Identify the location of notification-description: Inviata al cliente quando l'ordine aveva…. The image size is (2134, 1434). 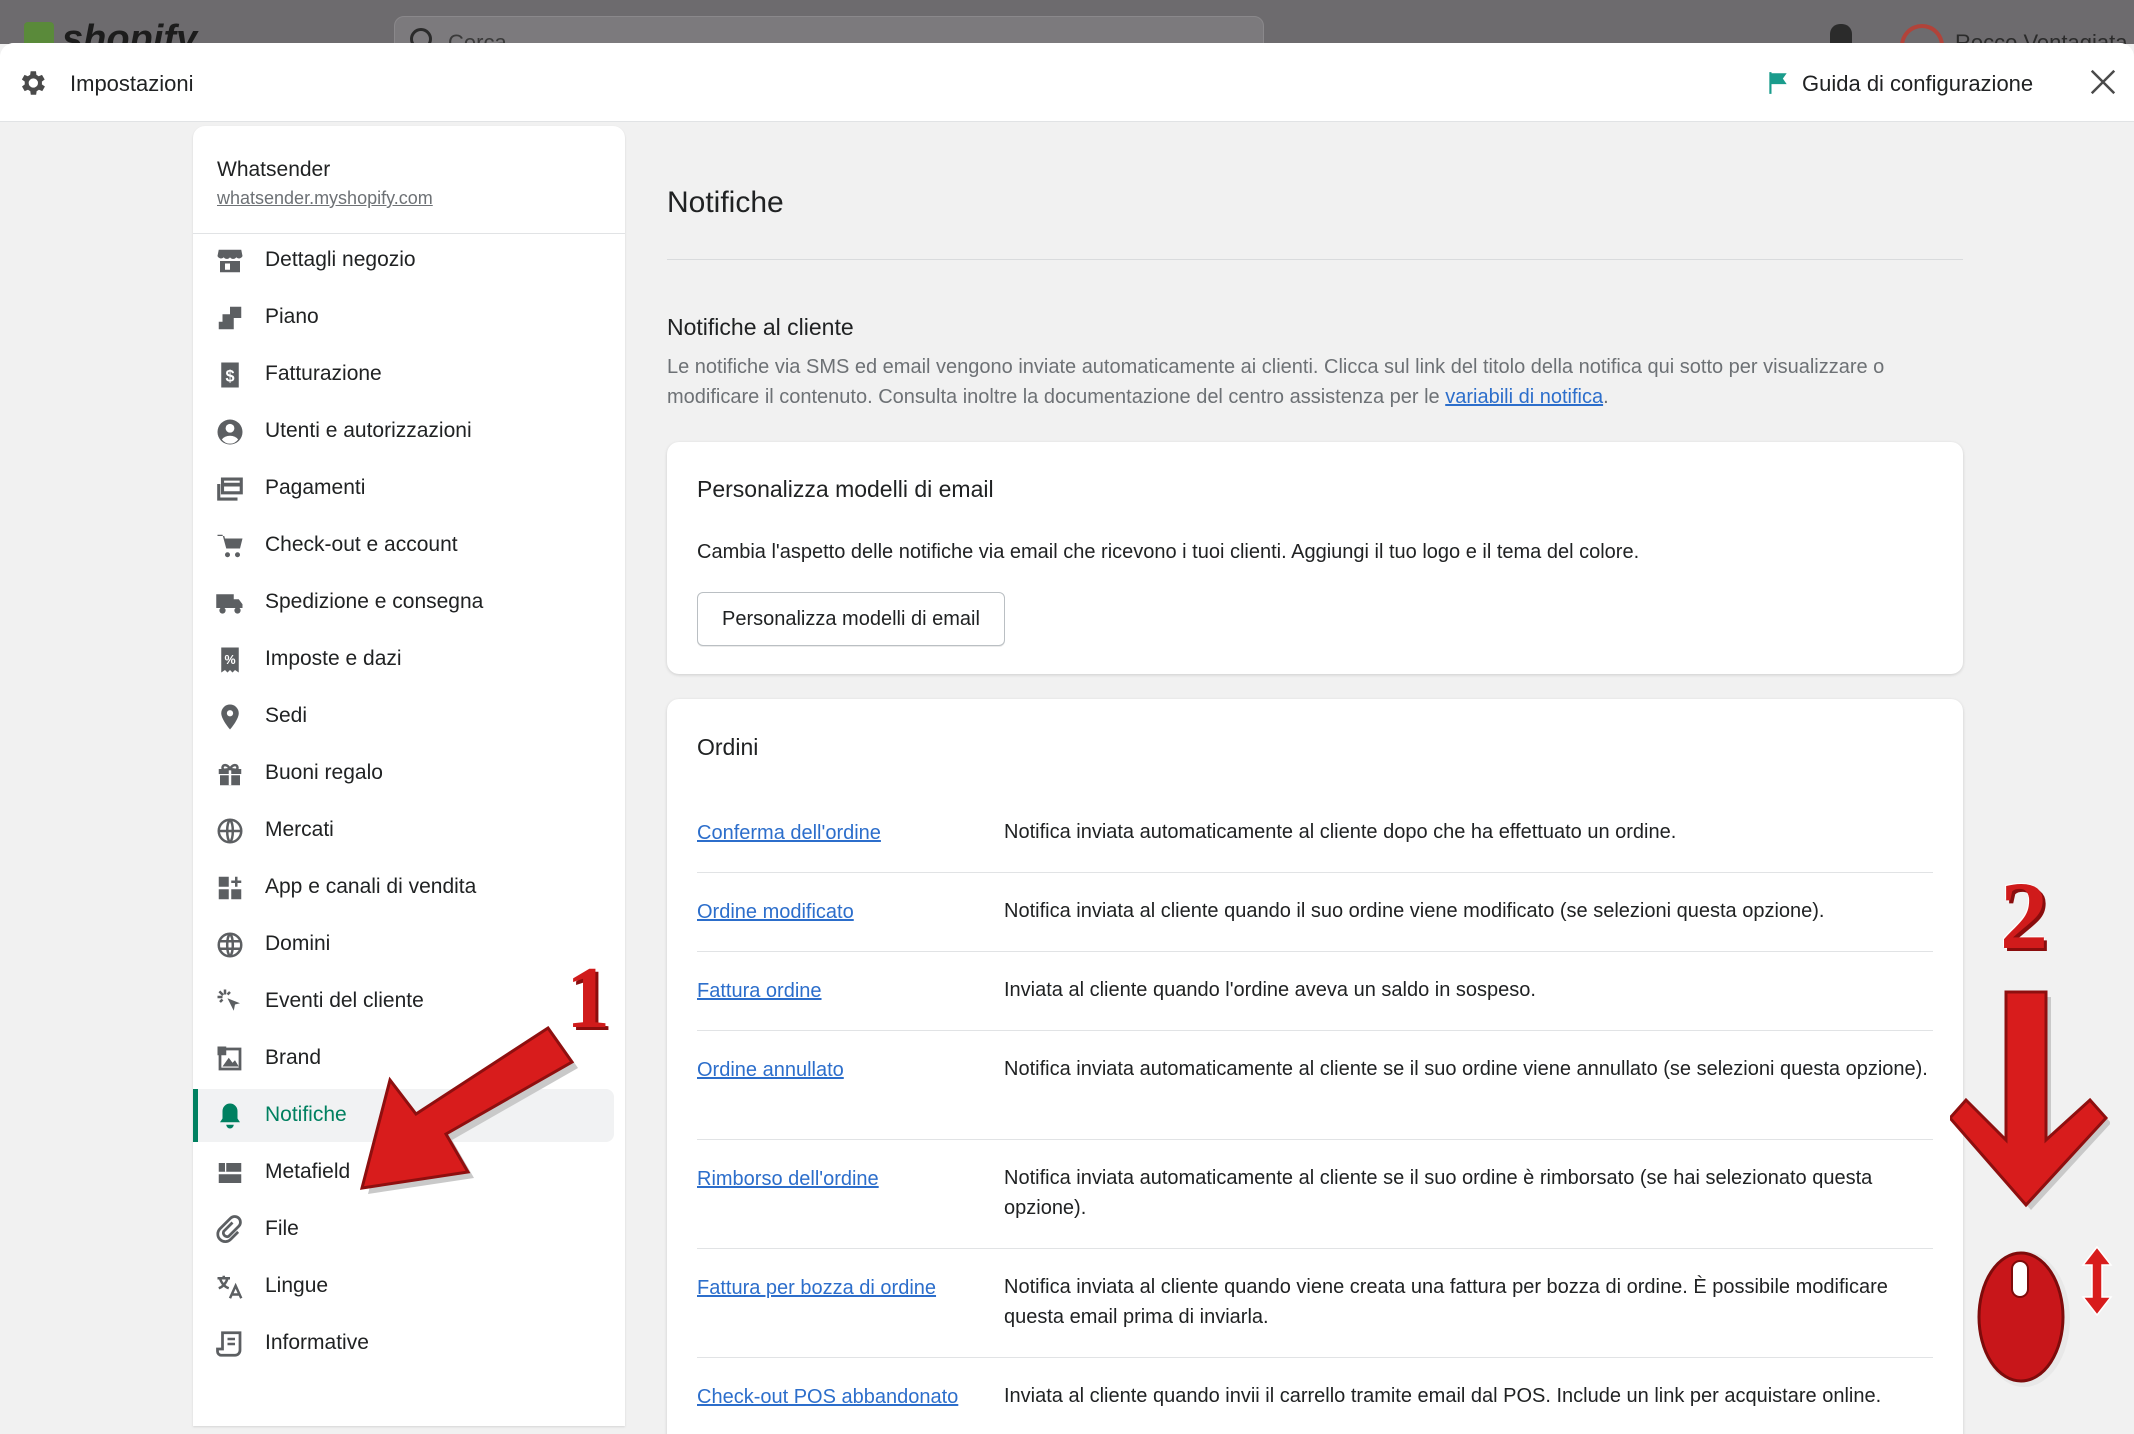
(1270, 990).